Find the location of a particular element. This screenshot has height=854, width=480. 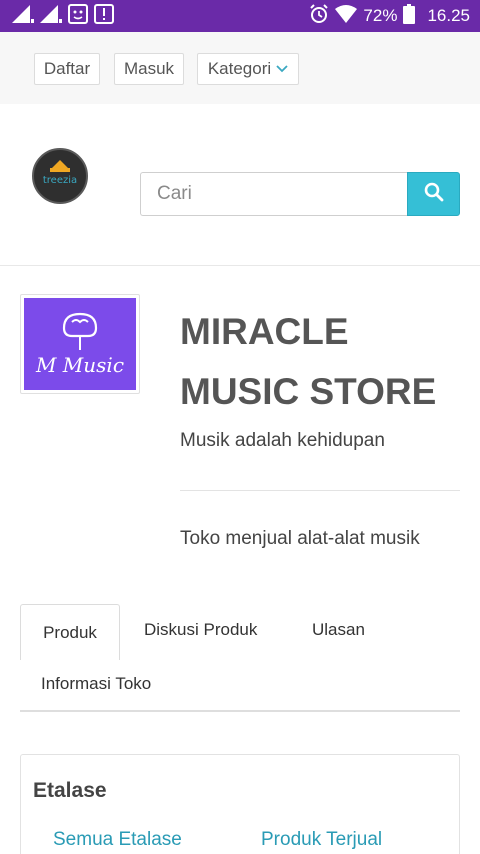

search-icon is located at coordinates (434, 194).